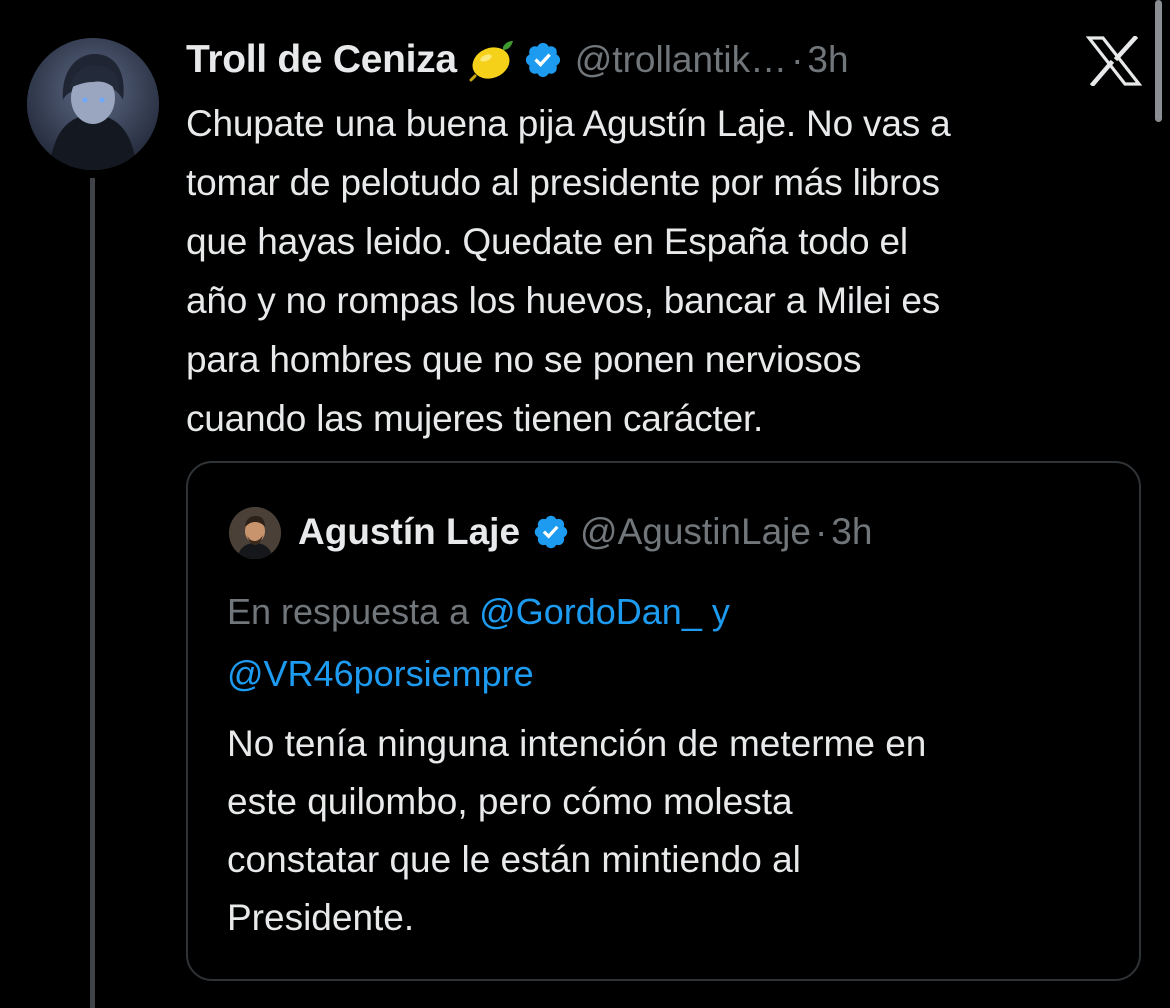  Describe the element at coordinates (517, 60) in the screenshot. I see `tweet-header: Troll de Ceniza @trollantik… · 3h` at that location.